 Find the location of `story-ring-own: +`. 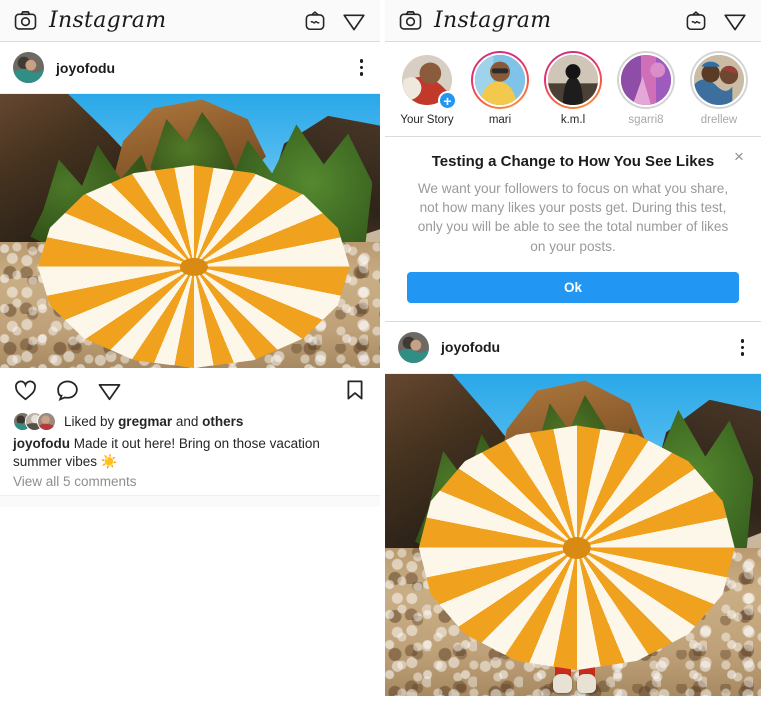

story-ring-own: + is located at coordinates (427, 80).